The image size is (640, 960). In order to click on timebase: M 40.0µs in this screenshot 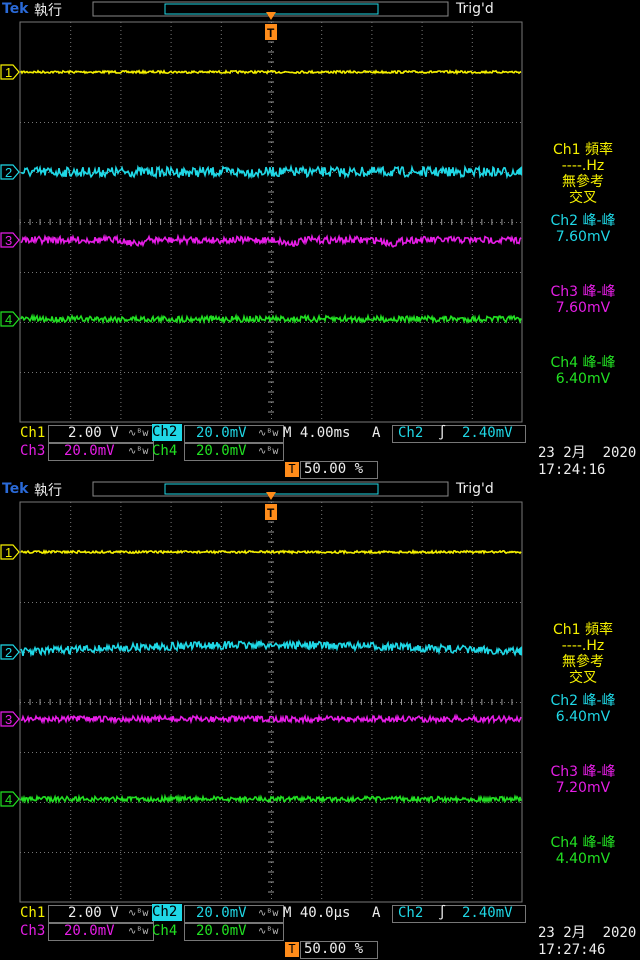, I will do `click(316, 913)`.